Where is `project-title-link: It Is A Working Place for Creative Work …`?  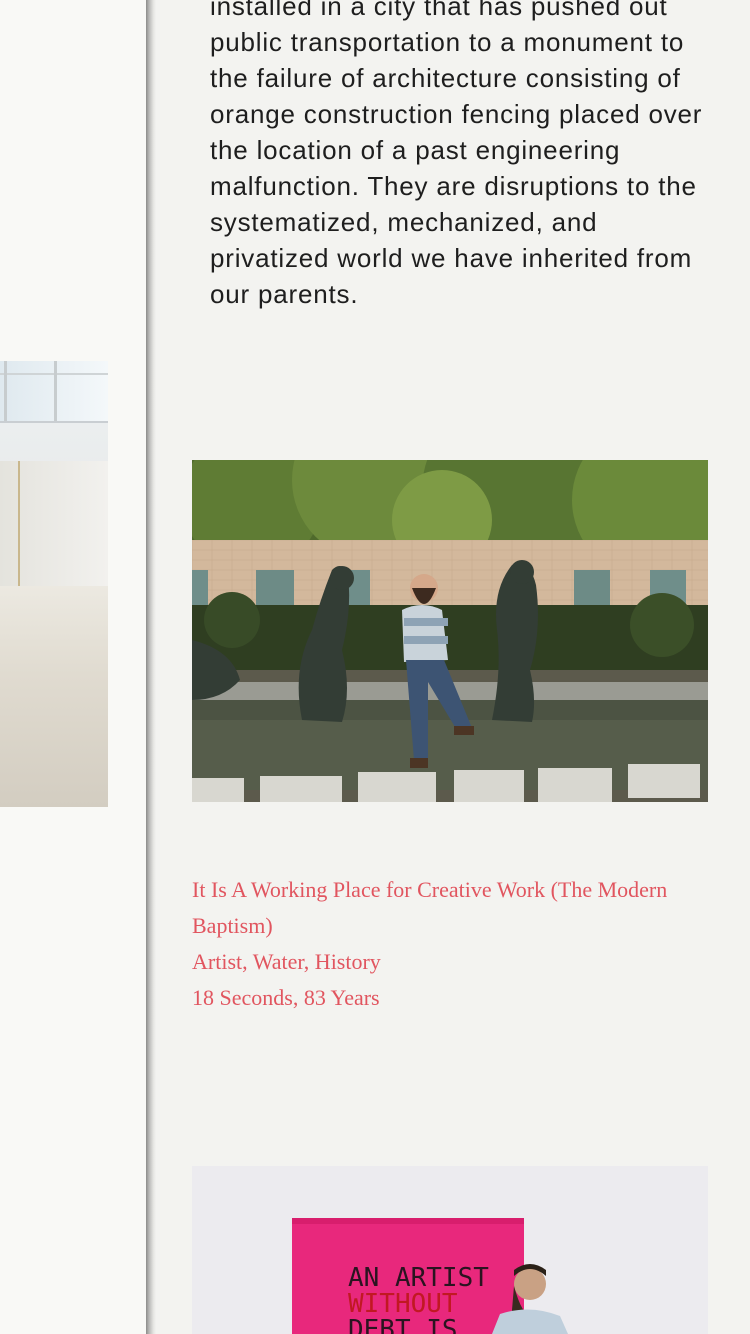
project-title-link: It Is A Working Place for Creative Work … is located at coordinates (457, 908).